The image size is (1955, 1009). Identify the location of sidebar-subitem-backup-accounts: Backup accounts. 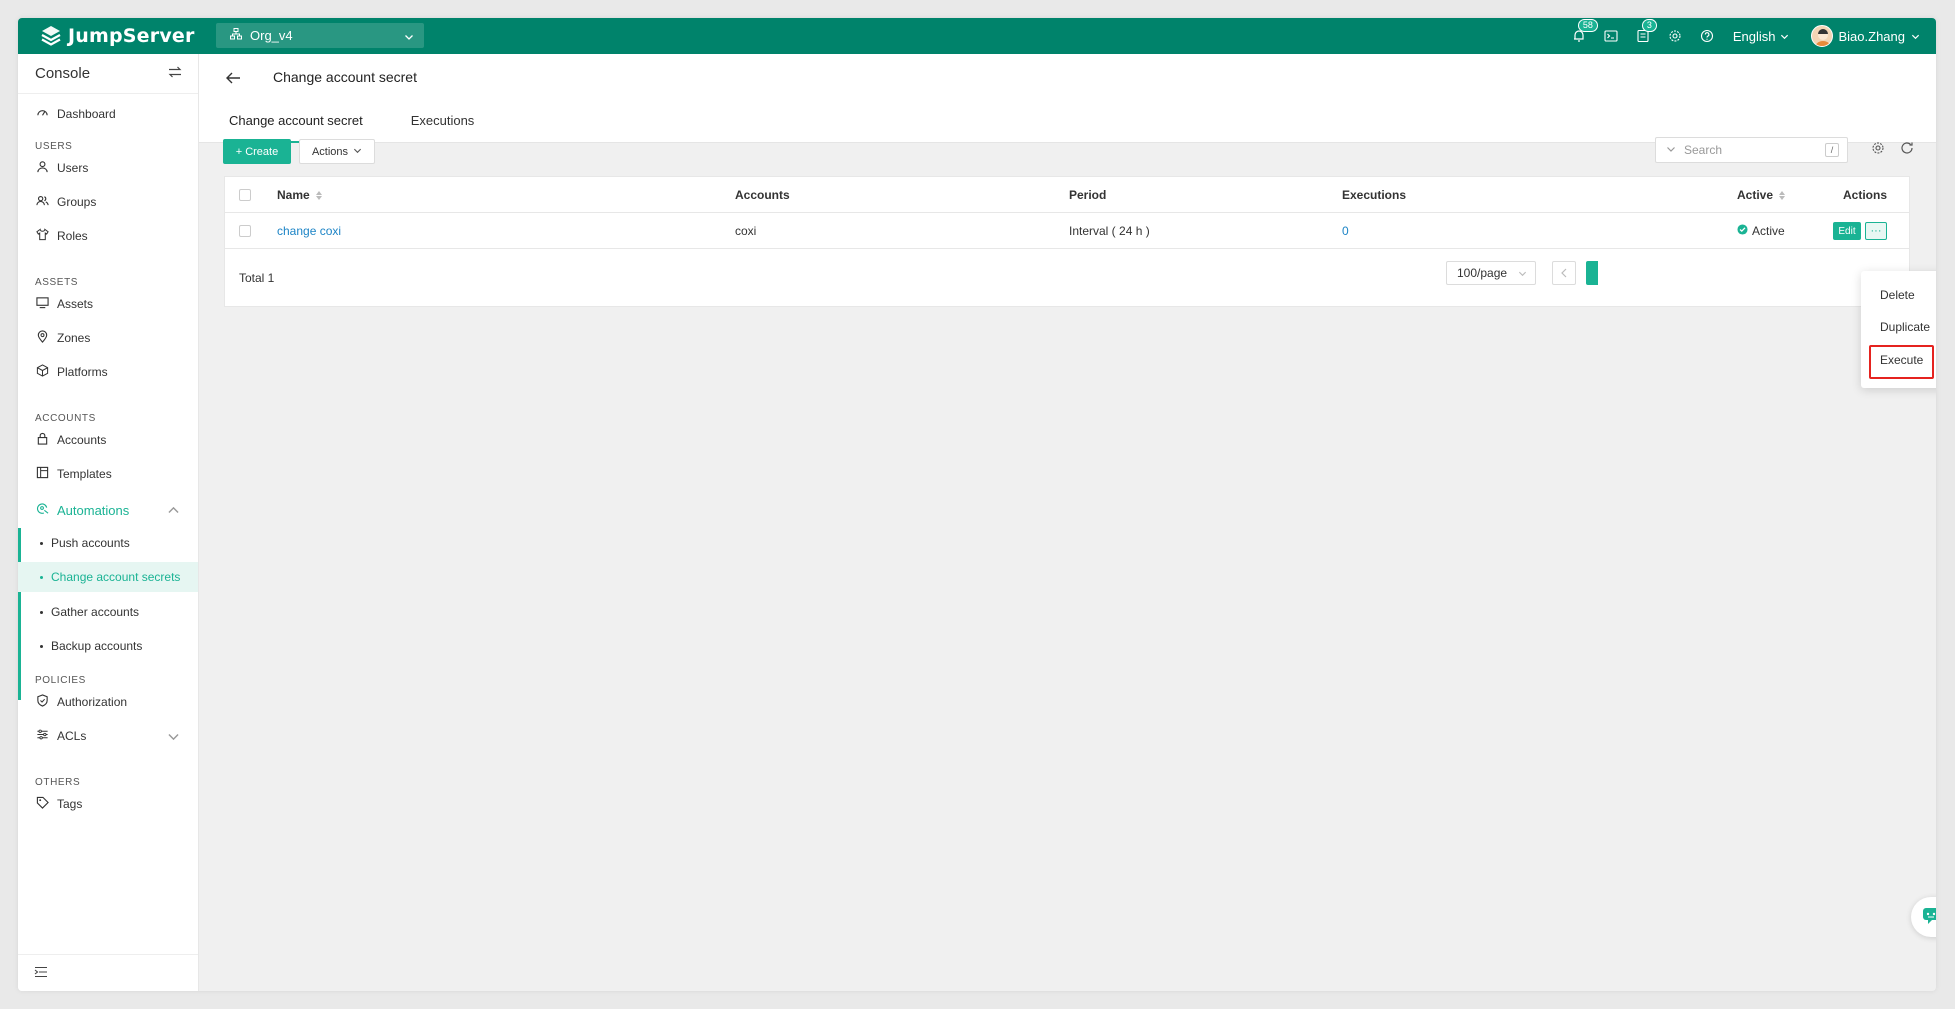
(108, 646).